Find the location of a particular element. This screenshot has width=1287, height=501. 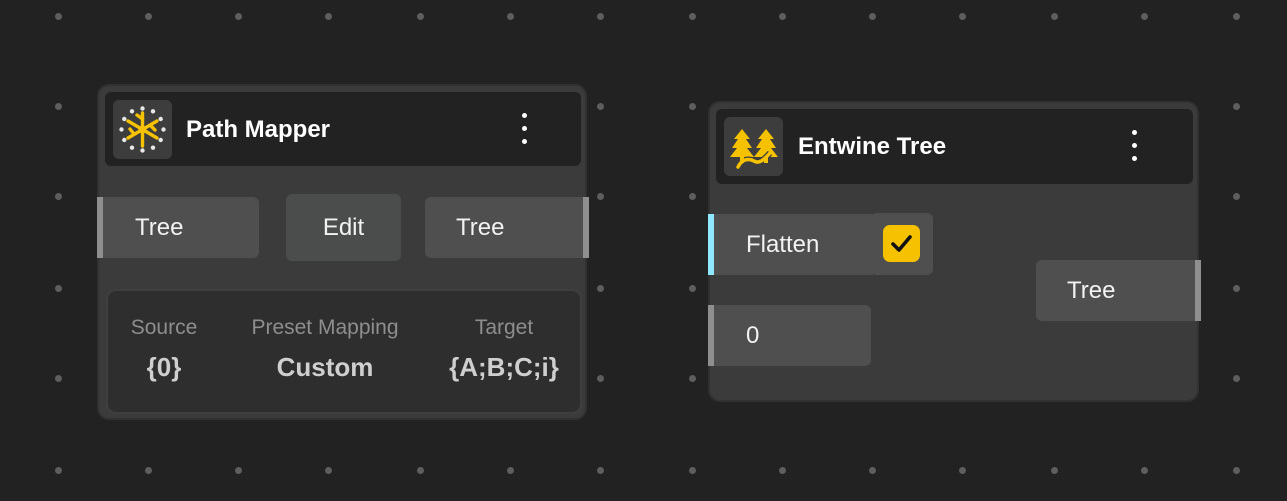

node-header: Path Mapper is located at coordinates (343, 129).